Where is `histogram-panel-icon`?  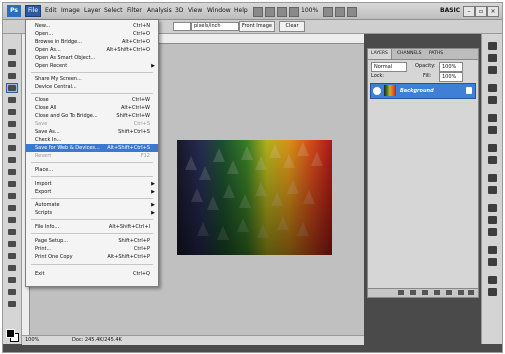 histogram-panel-icon is located at coordinates (492, 220).